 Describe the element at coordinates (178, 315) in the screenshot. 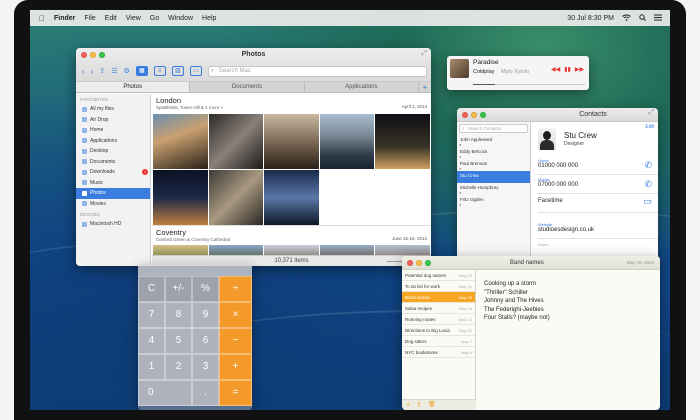

I see `digit-8-key: 8` at that location.